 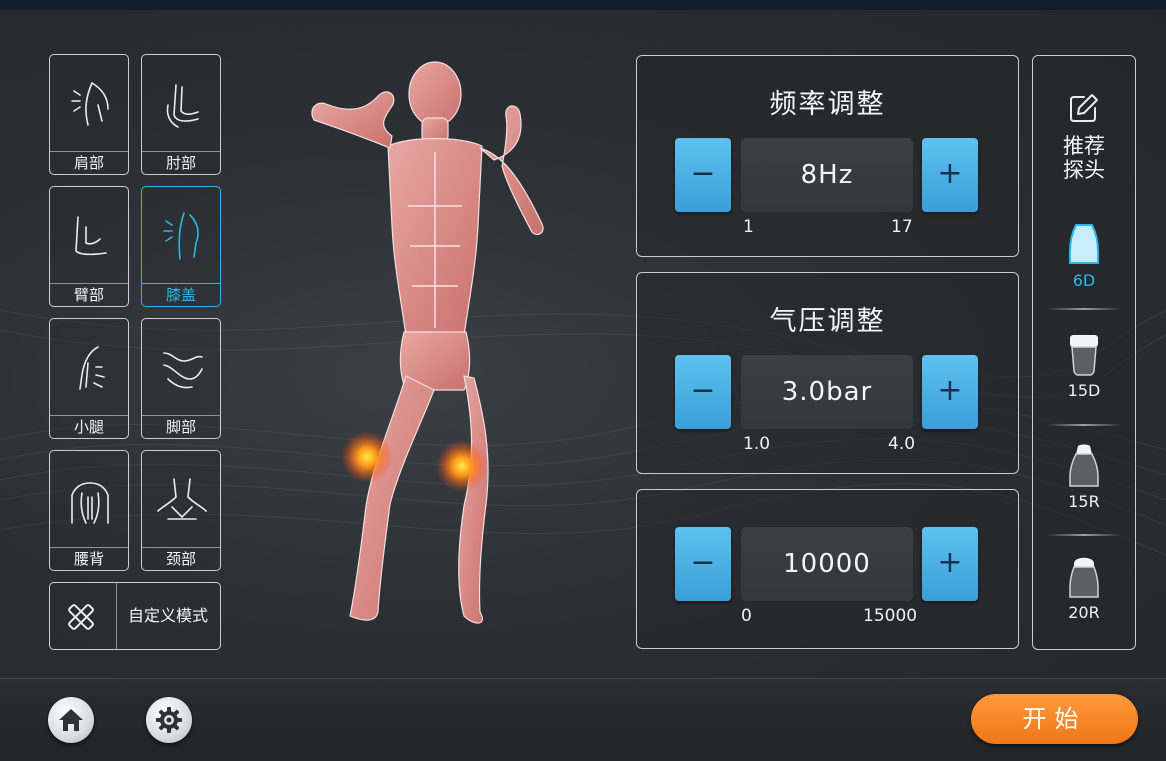 What do you see at coordinates (88, 295) in the screenshot?
I see `body-part-label: 臂部` at bounding box center [88, 295].